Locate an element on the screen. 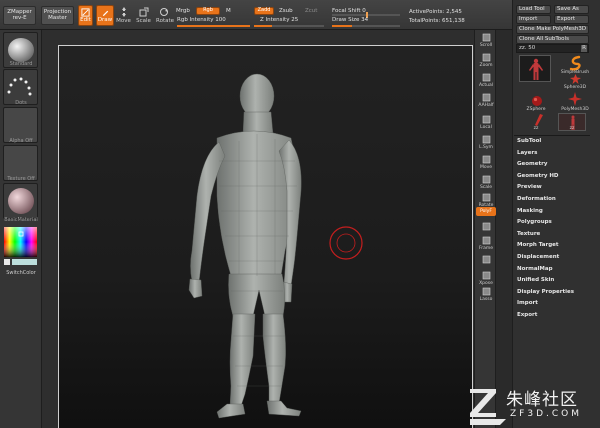  menu-subtool: SubTool is located at coordinates (529, 143).